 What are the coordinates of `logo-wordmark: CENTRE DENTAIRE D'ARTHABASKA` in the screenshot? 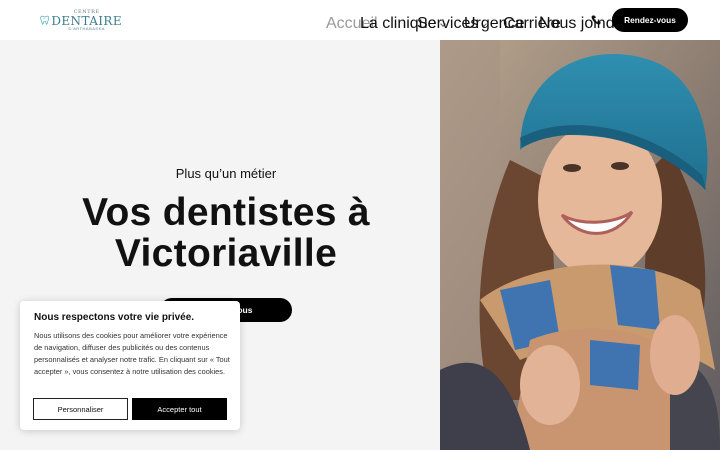 It's located at (86, 20).